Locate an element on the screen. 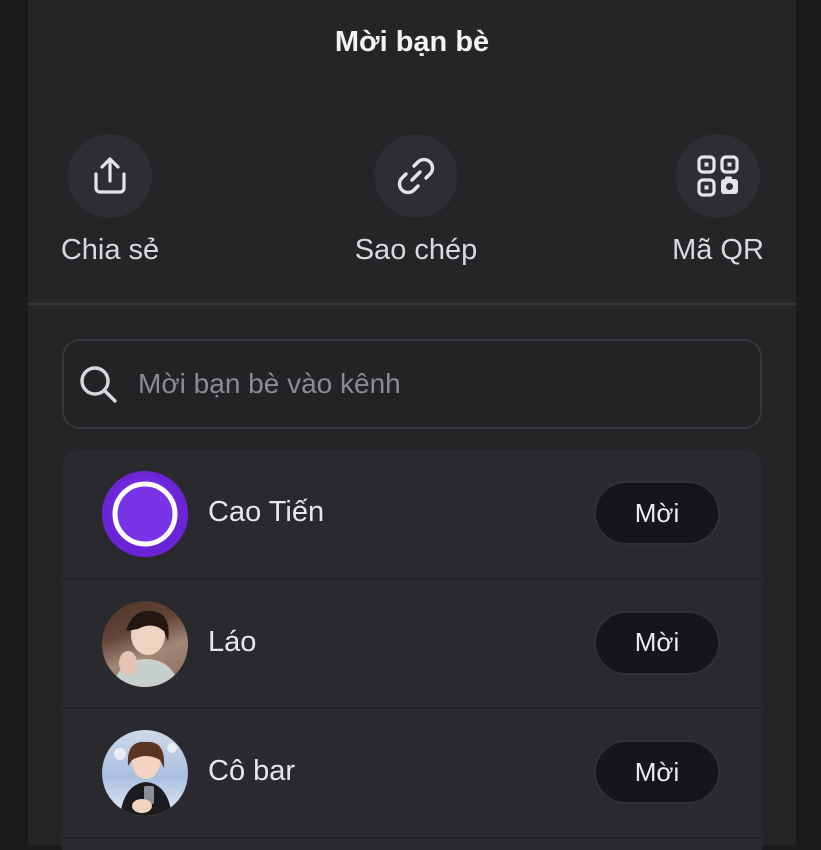  list-item: Cô bar Mời is located at coordinates (412, 774).